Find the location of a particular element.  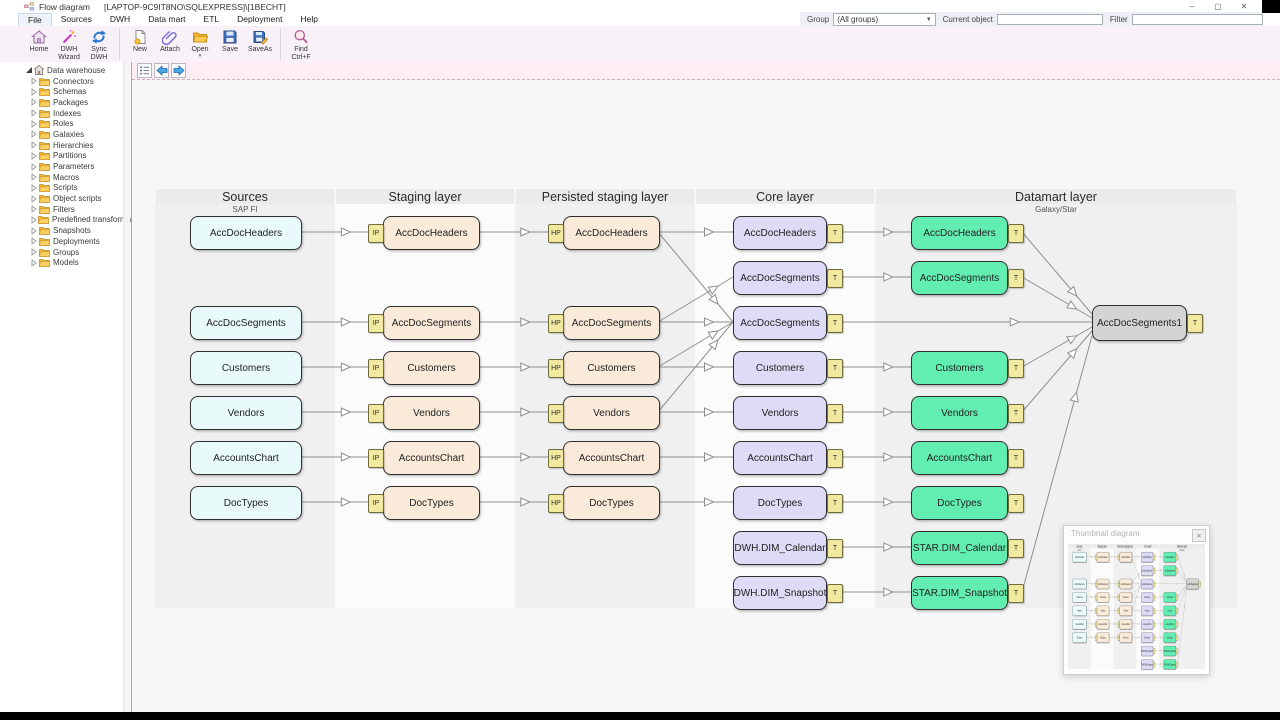

thumb-node-core-dwh-dim-calendar: DWH.DIM_Calendar is located at coordinates (1147, 651).